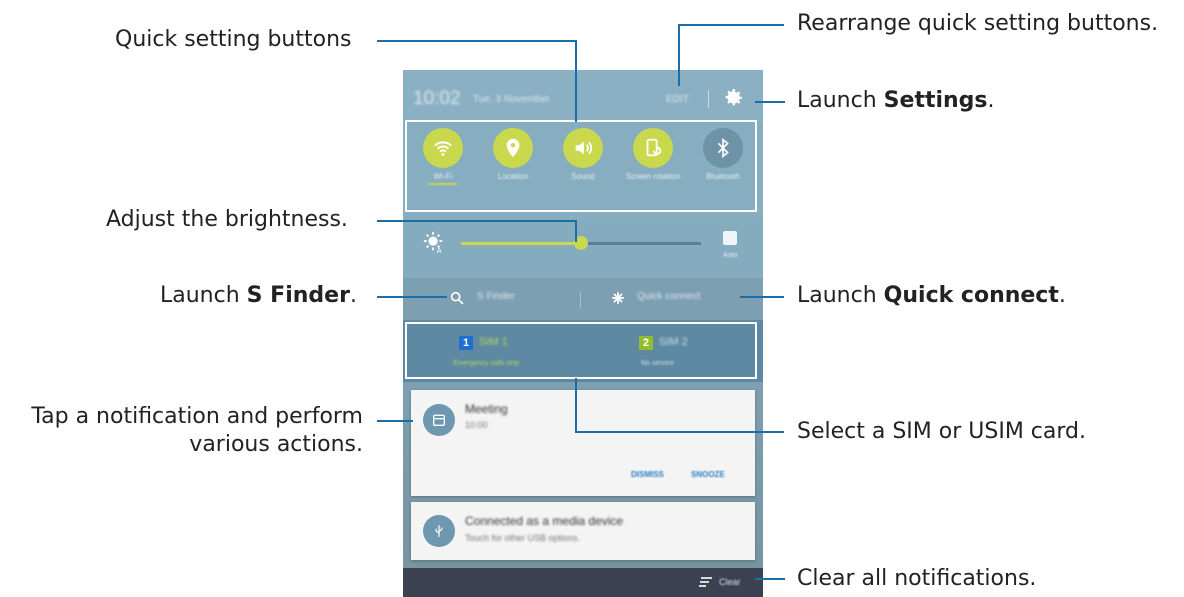  Describe the element at coordinates (941, 431) in the screenshot. I see `annotation-select-sim: Select a SIM or USIM card.` at that location.